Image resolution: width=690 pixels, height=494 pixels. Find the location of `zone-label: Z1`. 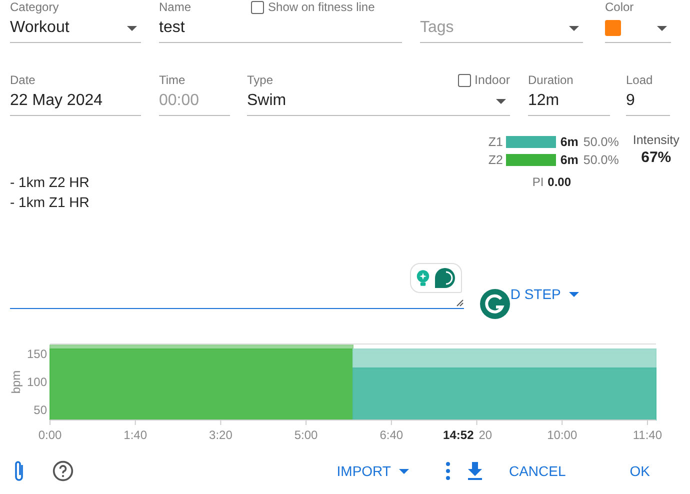

zone-label: Z1 is located at coordinates (496, 142).